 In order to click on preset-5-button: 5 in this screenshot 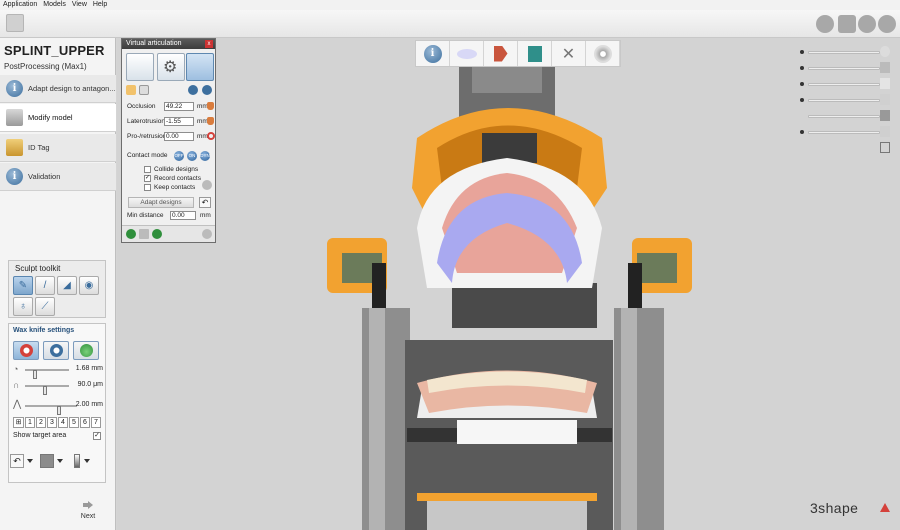, I will do `click(74, 422)`.